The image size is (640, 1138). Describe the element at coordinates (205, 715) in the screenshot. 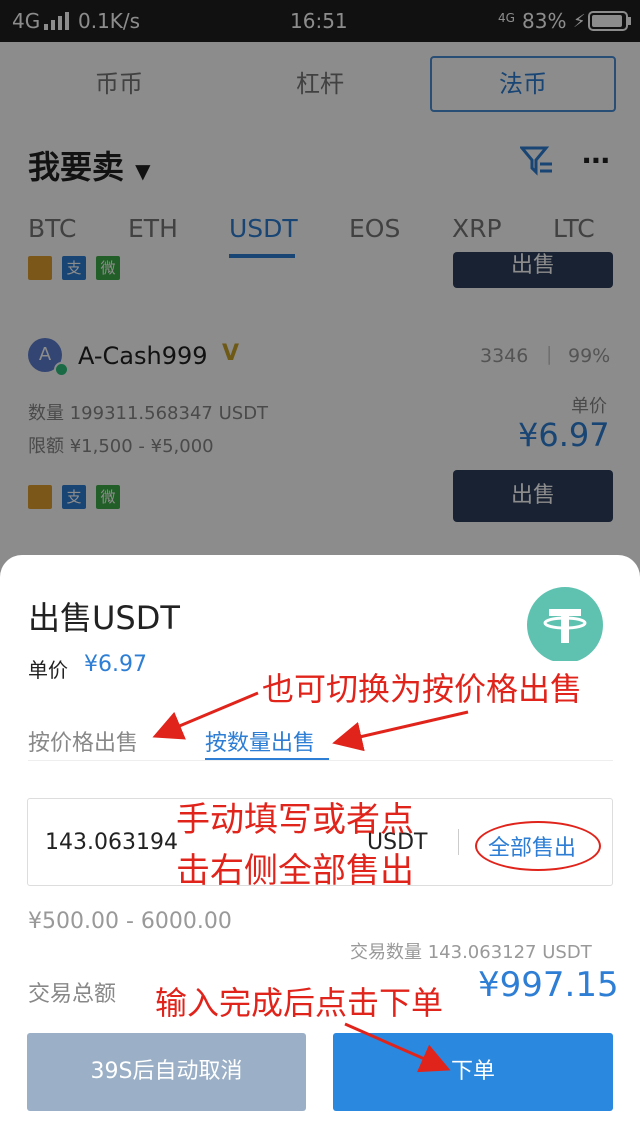

I see `arrow-to-price-tab` at that location.